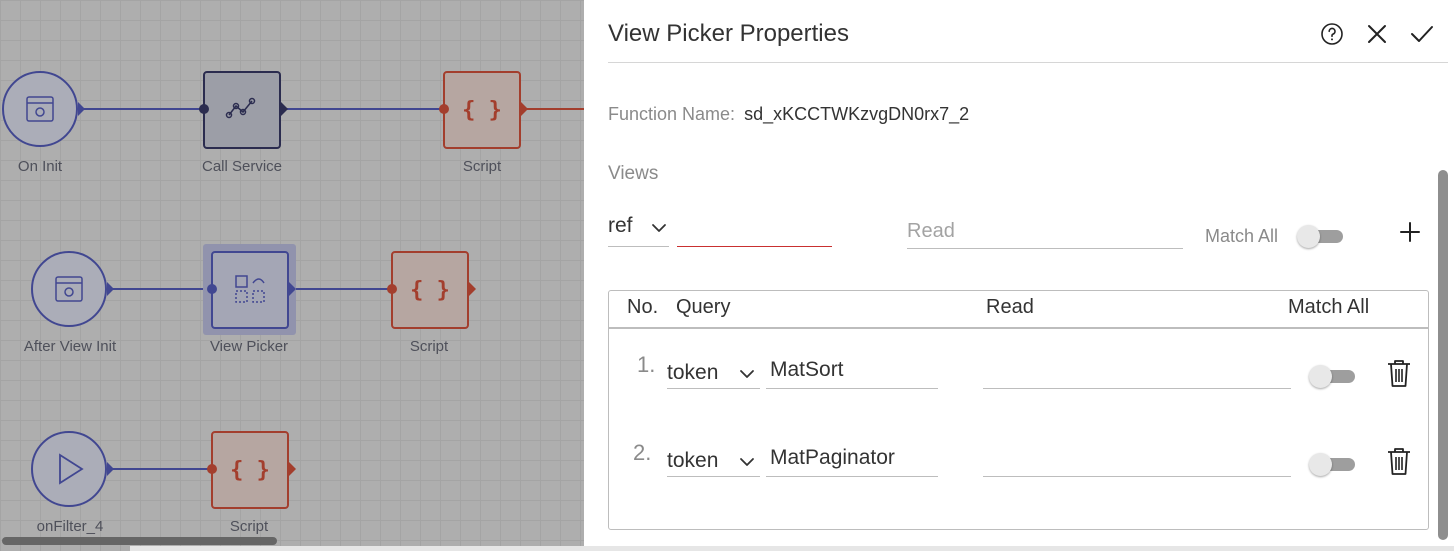 The image size is (1454, 551). I want to click on row-query-value: MatPaginator, so click(832, 457).